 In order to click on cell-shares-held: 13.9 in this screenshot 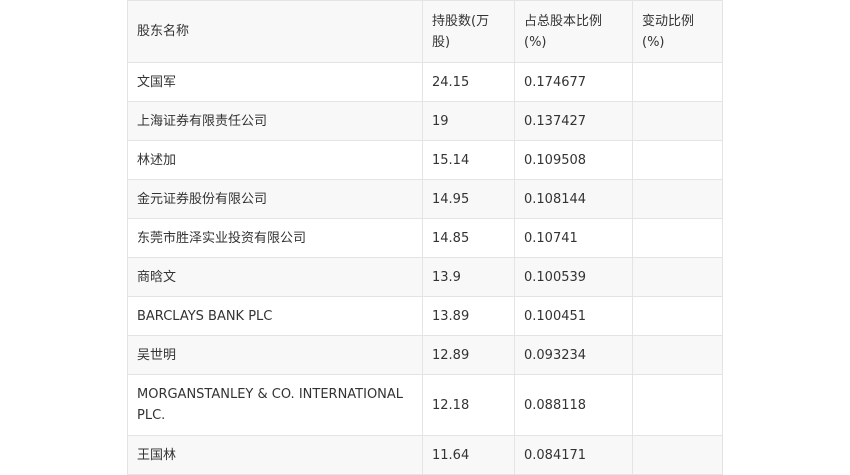, I will do `click(468, 277)`.